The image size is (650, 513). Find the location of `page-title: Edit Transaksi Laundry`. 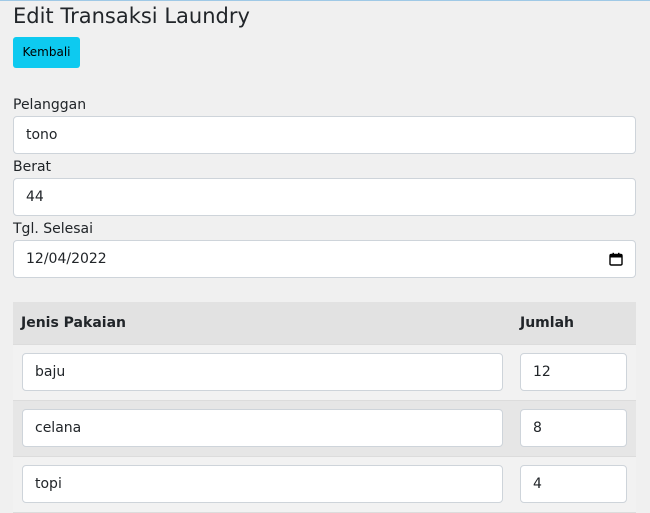

page-title: Edit Transaksi Laundry is located at coordinates (131, 16).